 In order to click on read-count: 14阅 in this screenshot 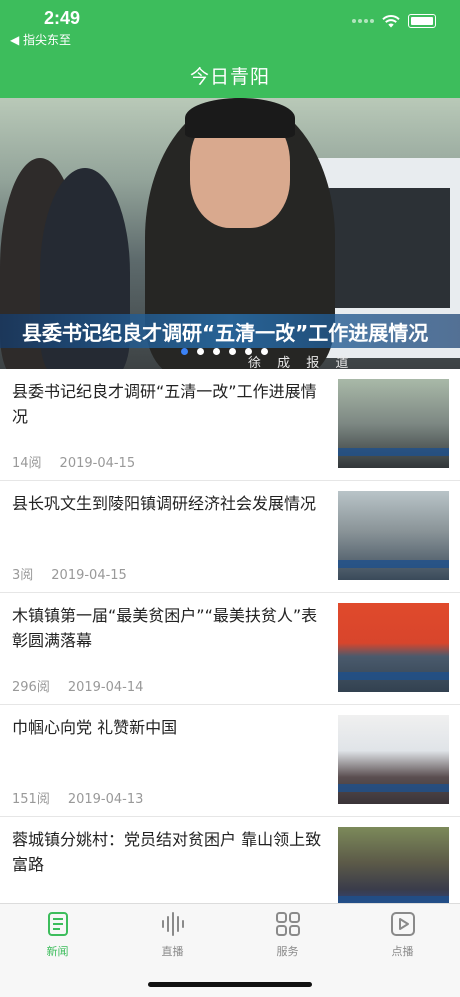, I will do `click(27, 463)`.